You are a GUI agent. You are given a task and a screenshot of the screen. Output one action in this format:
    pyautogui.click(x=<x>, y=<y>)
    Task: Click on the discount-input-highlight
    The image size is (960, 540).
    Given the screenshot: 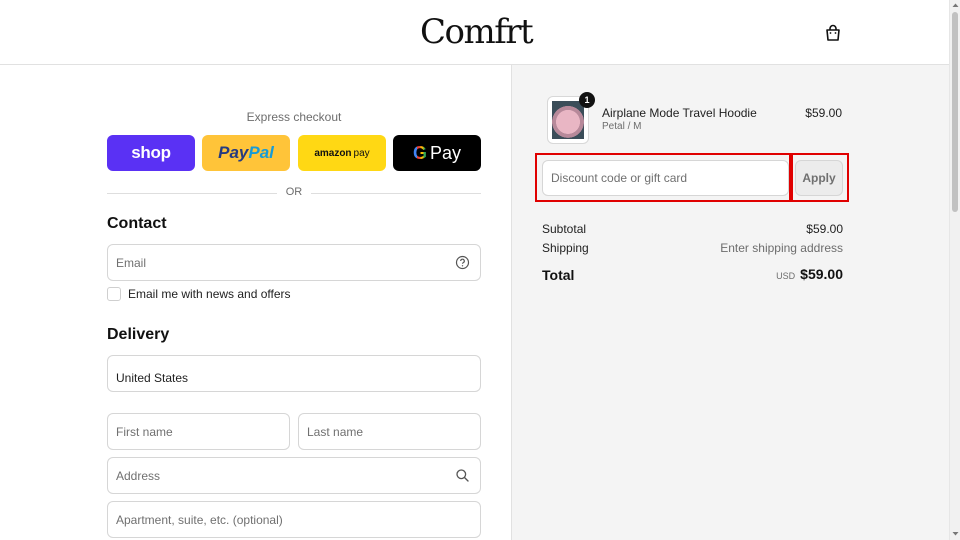 What is the action you would take?
    pyautogui.click(x=663, y=177)
    